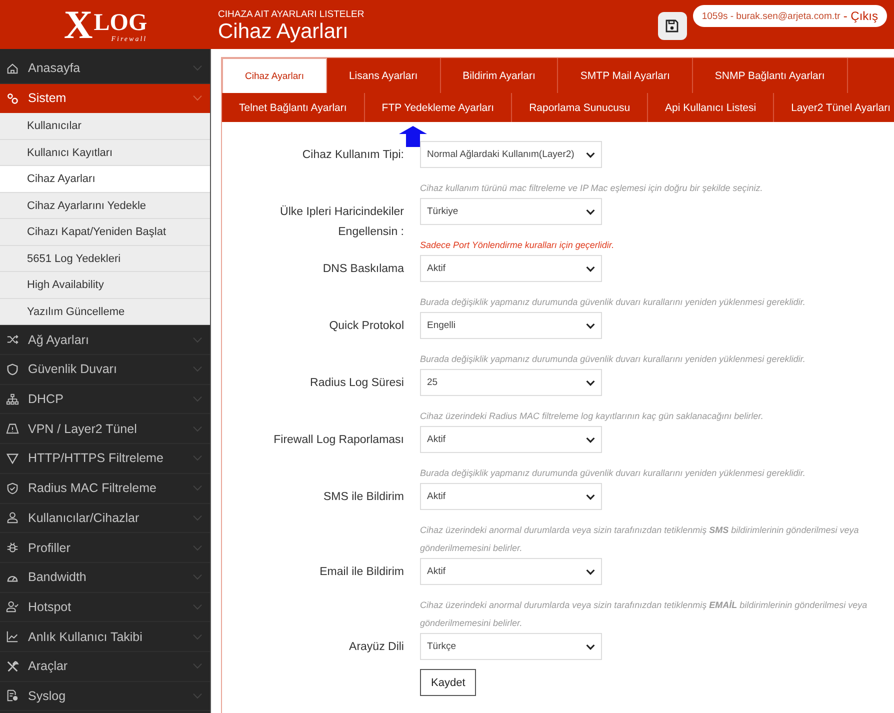 The width and height of the screenshot is (894, 713). I want to click on save-button: Kaydet, so click(448, 682).